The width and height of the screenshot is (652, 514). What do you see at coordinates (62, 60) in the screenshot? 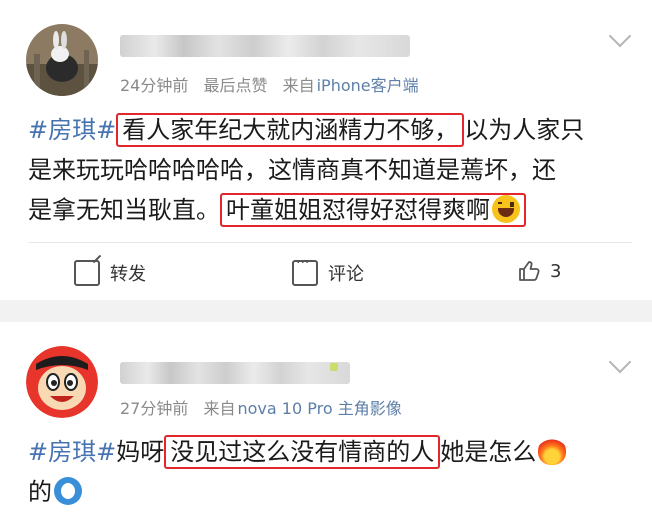
I see `user-avatar-rabbit` at bounding box center [62, 60].